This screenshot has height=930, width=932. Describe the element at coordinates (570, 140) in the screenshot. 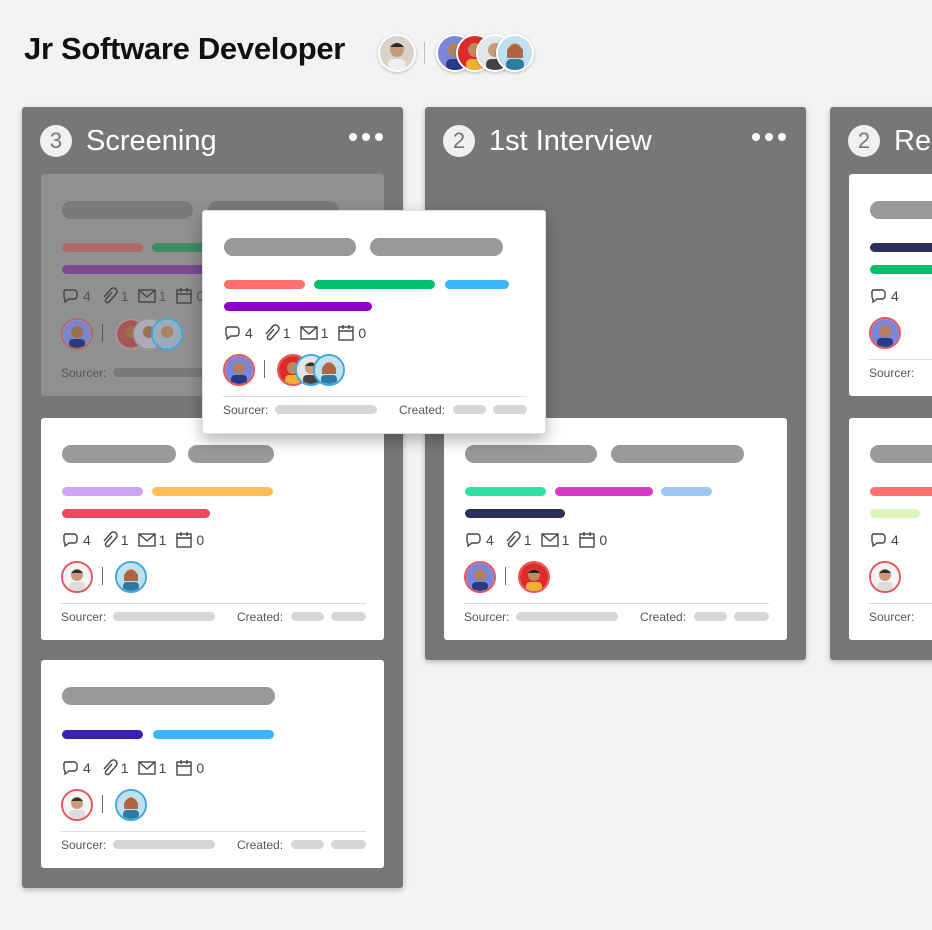

I see `column-title: 1st Interview` at that location.